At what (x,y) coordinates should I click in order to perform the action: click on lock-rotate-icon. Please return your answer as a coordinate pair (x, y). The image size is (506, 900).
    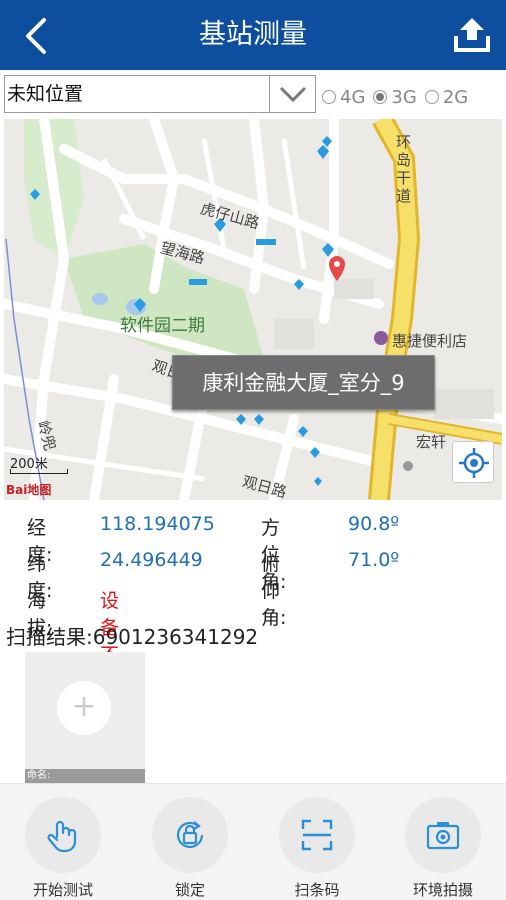
    Looking at the image, I should click on (190, 834).